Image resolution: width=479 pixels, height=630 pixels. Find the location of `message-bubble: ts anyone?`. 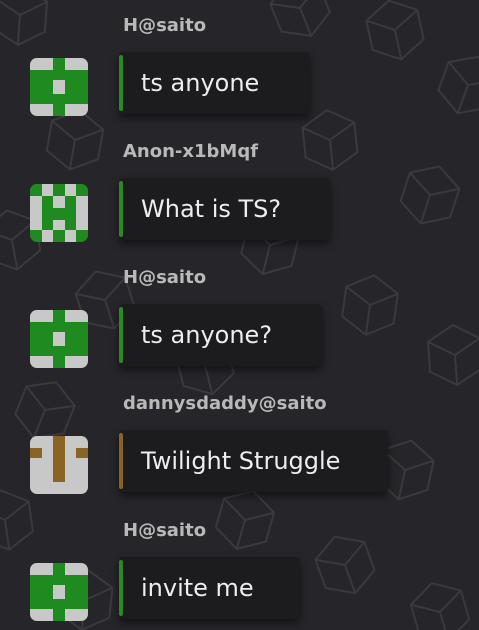

message-bubble: ts anyone? is located at coordinates (220, 335).